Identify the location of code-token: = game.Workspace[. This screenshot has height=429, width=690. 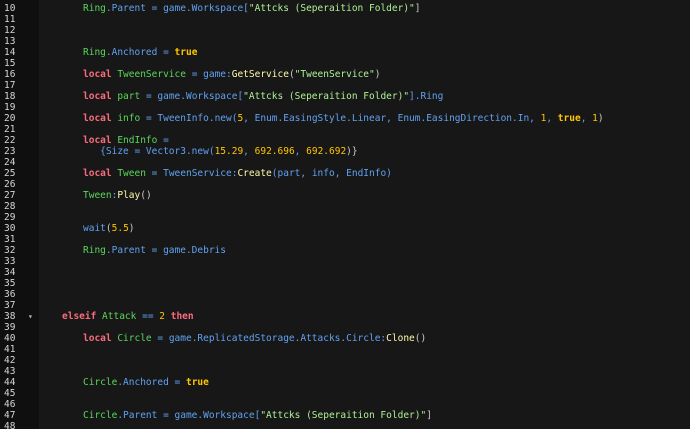
(192, 96).